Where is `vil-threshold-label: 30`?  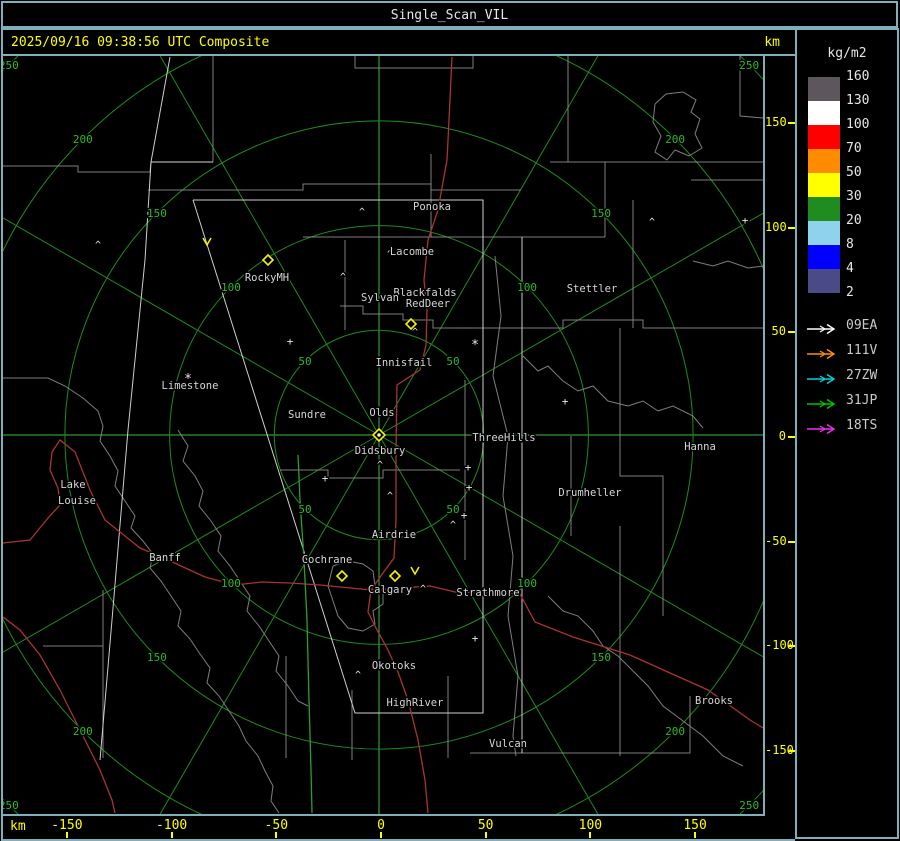
vil-threshold-label: 30 is located at coordinates (854, 196).